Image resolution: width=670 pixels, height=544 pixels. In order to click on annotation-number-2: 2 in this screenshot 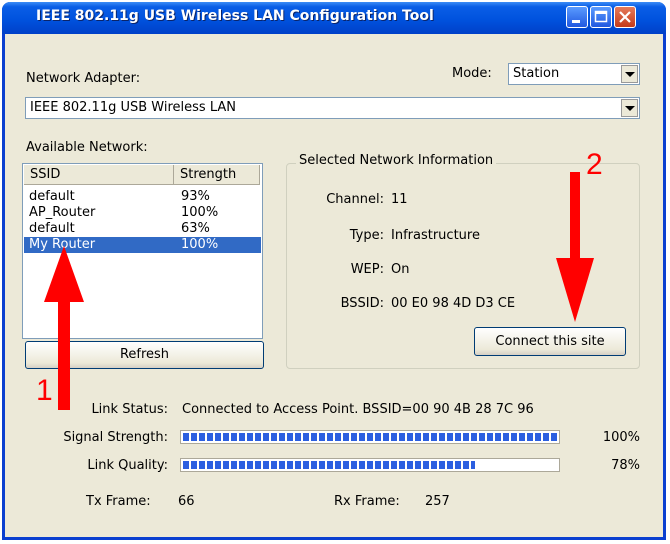, I will do `click(594, 164)`.